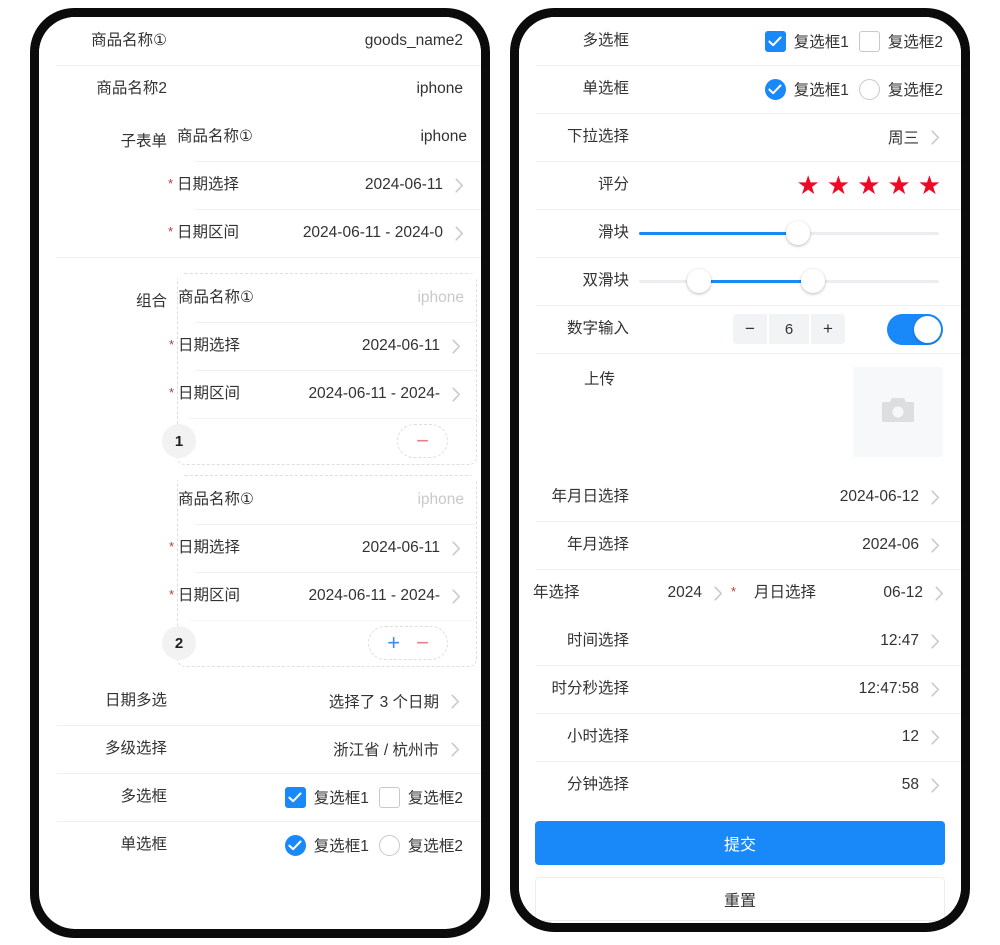  Describe the element at coordinates (791, 185) in the screenshot. I see `rating-stars: ★ ★ ★ ★ ★` at that location.